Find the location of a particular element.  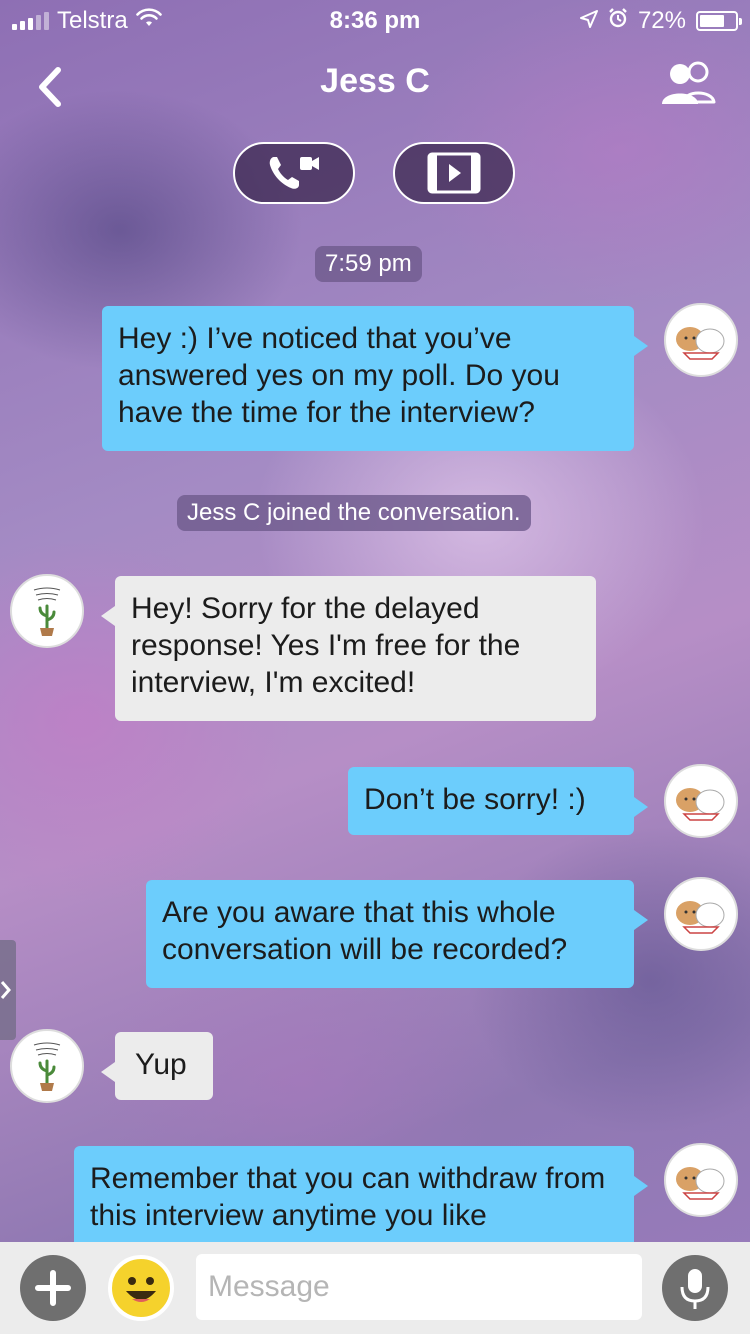

plus-icon is located at coordinates (53, 1288).